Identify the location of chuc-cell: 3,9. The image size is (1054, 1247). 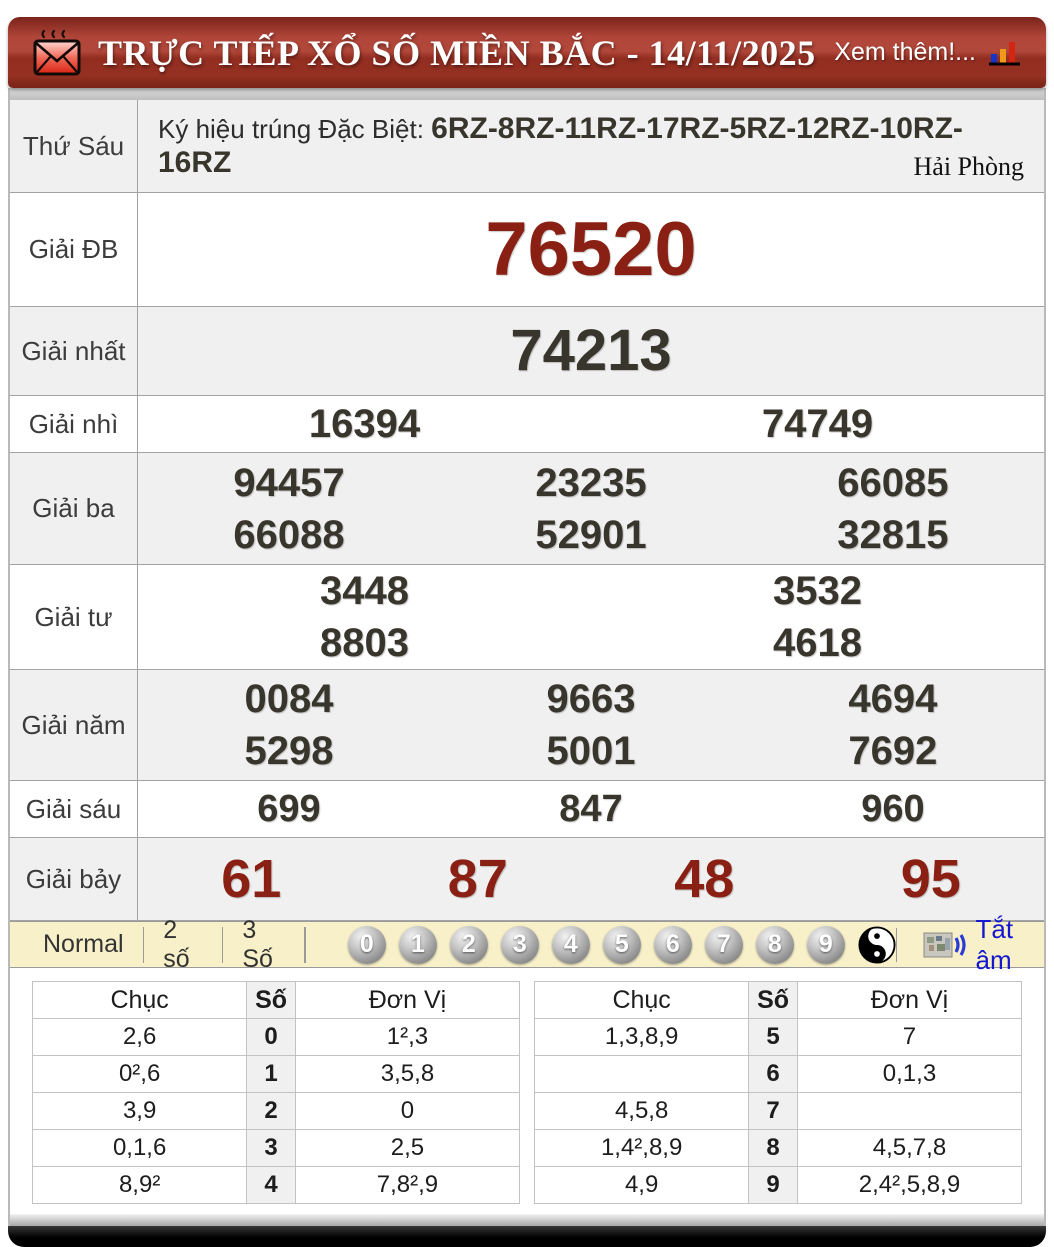
(139, 1111).